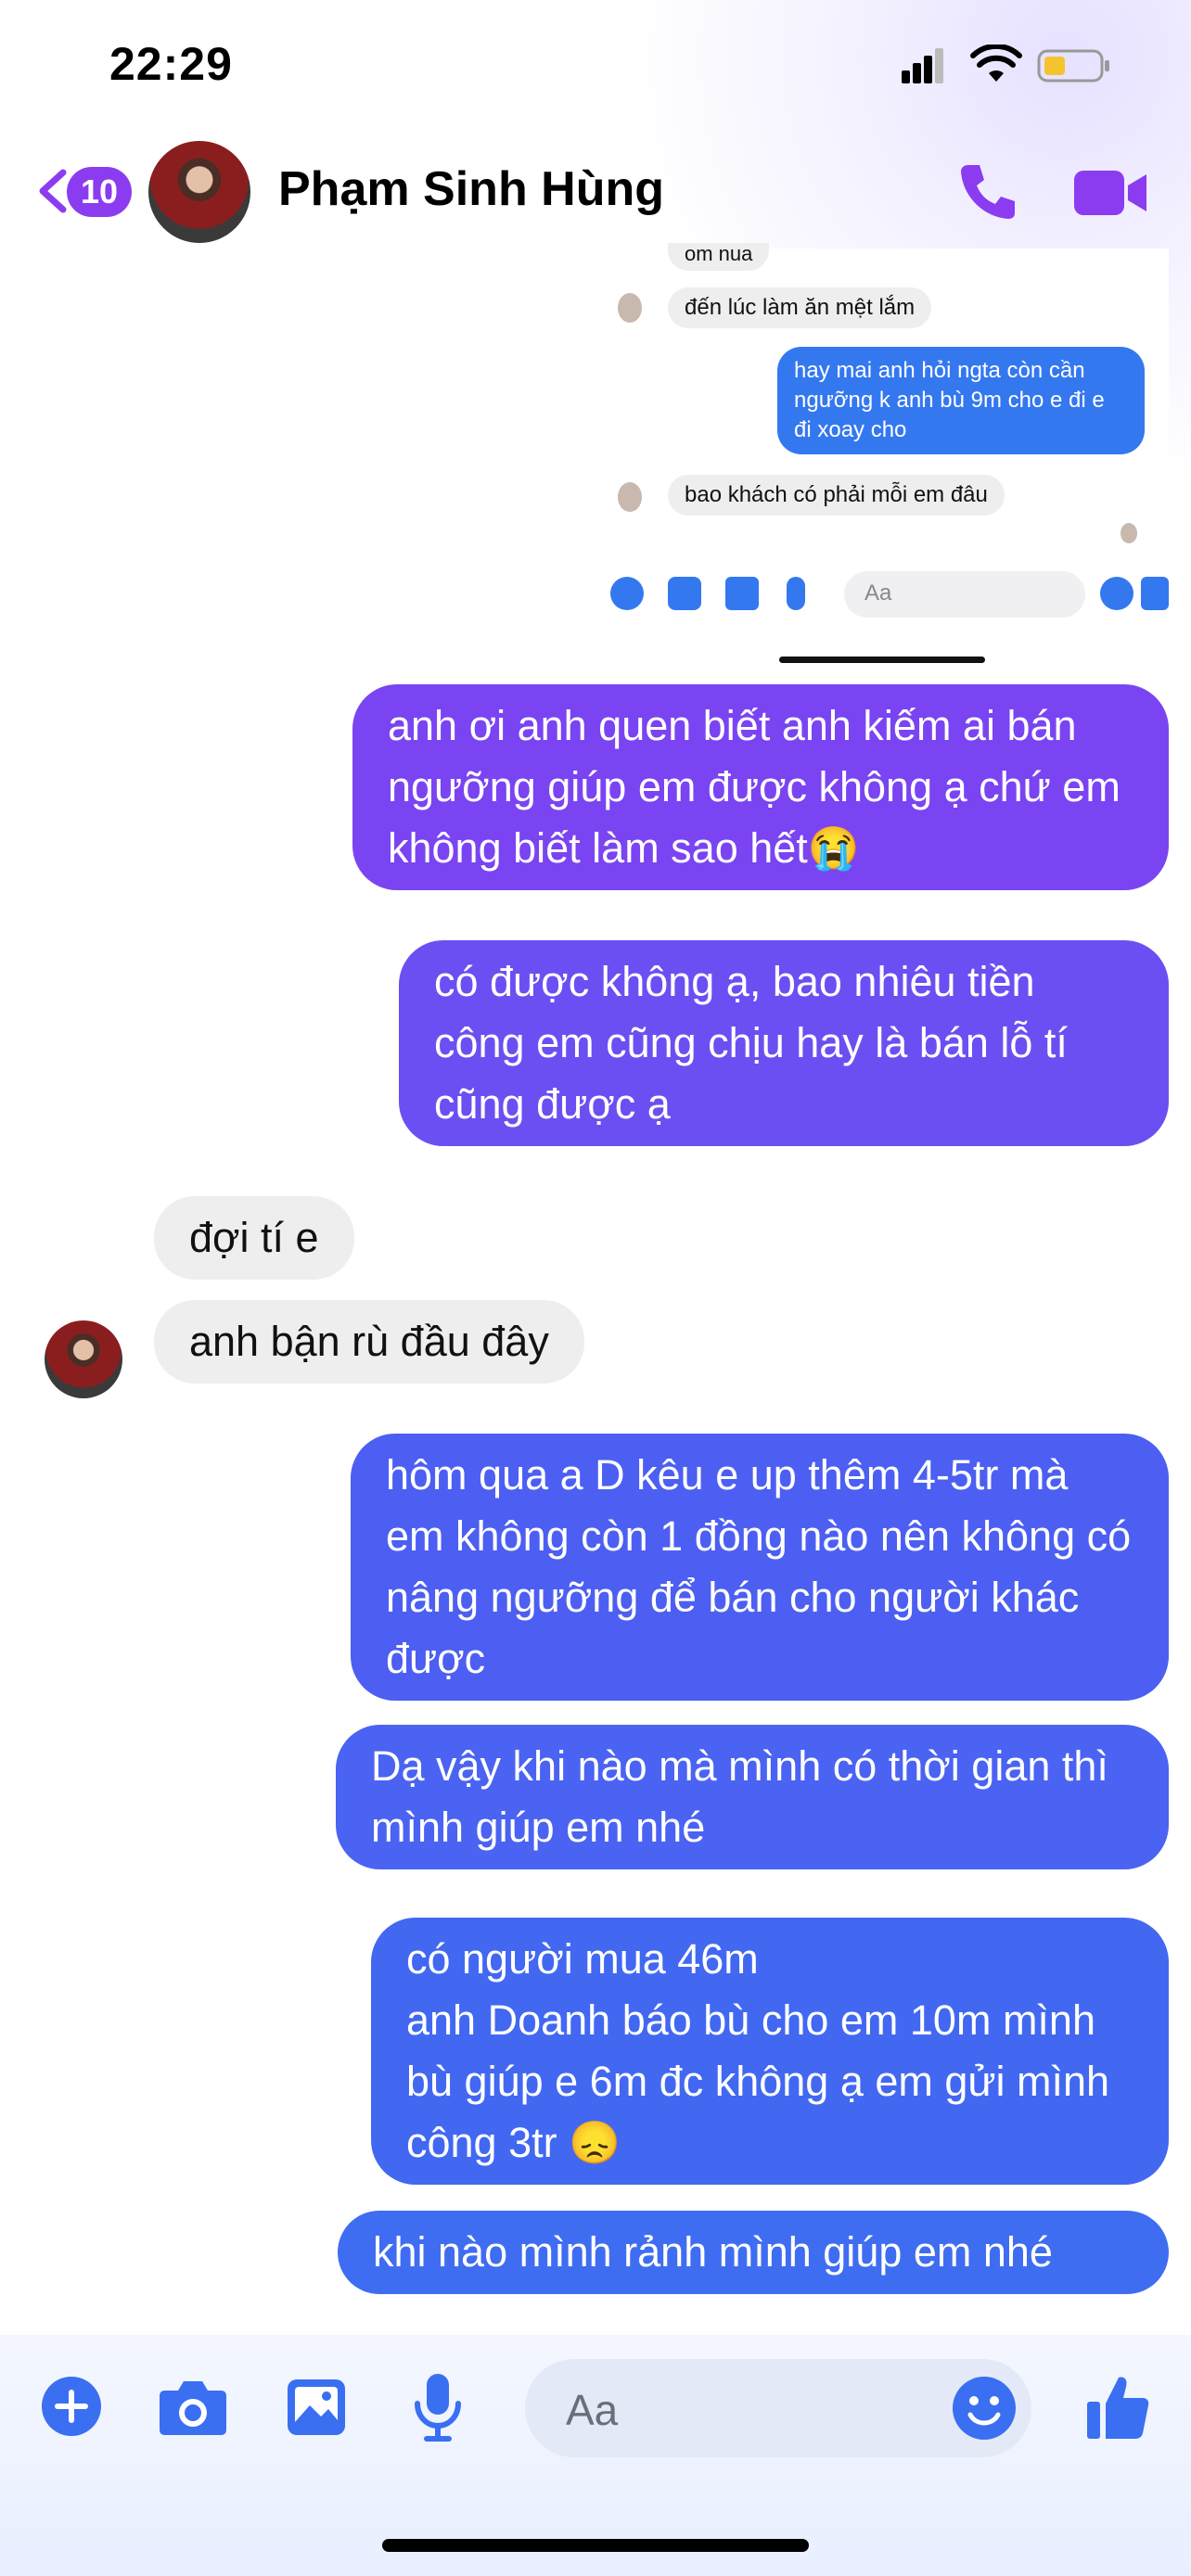 Image resolution: width=1191 pixels, height=2576 pixels. I want to click on embedded-plus-icon, so click(627, 593).